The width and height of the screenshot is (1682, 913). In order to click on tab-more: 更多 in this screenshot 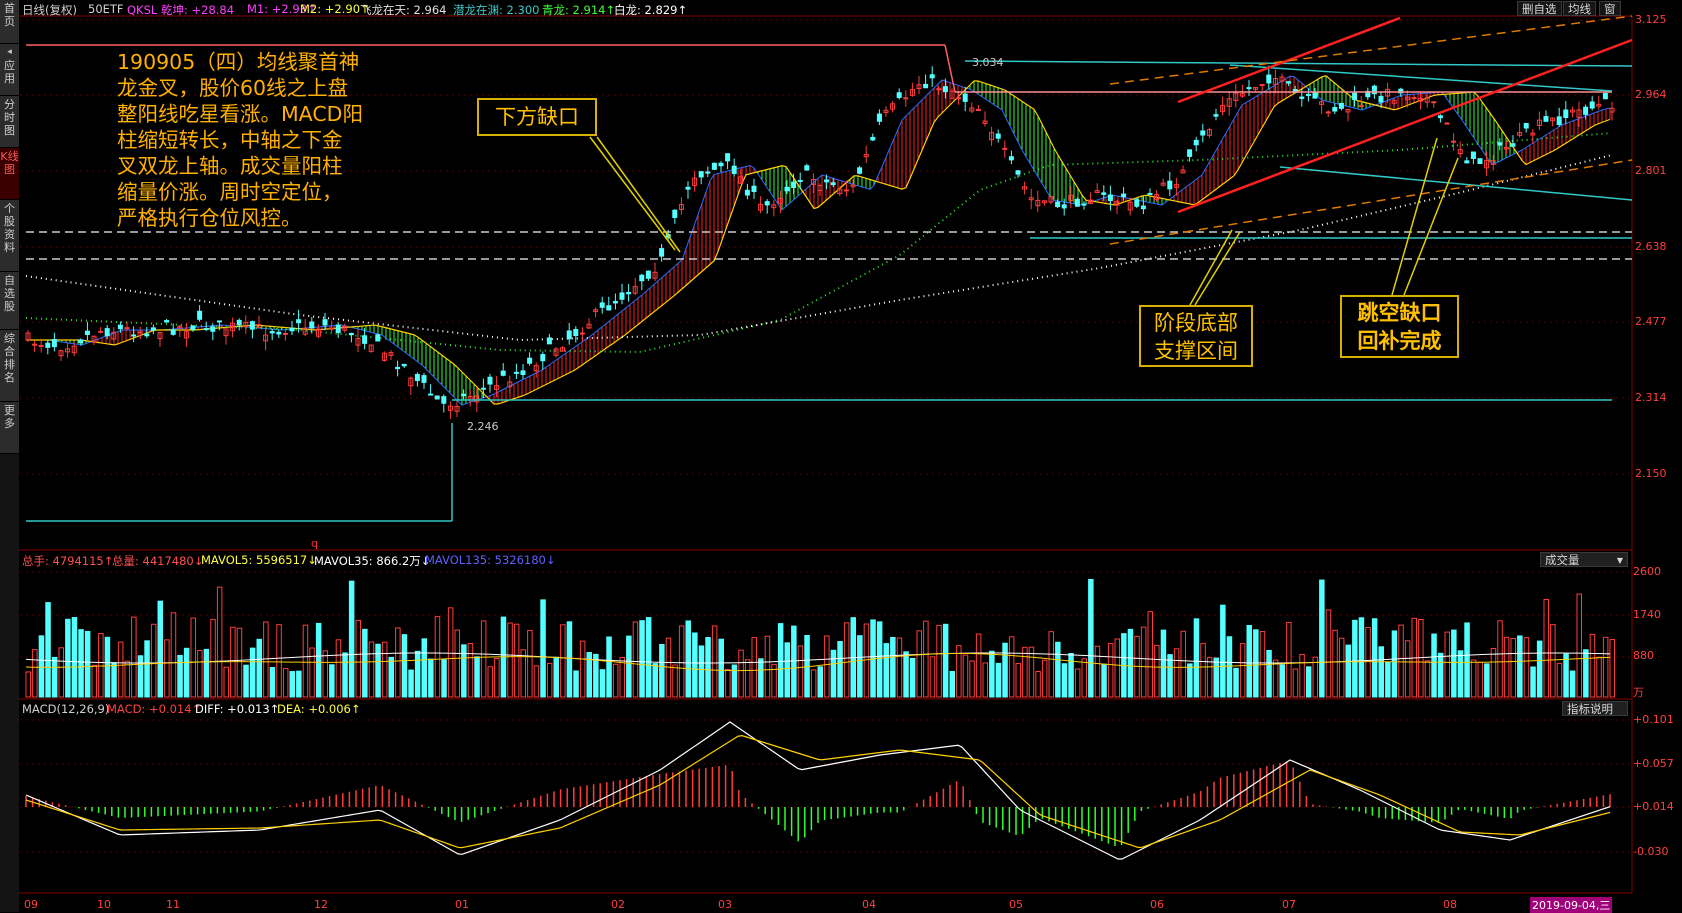, I will do `click(9, 428)`.